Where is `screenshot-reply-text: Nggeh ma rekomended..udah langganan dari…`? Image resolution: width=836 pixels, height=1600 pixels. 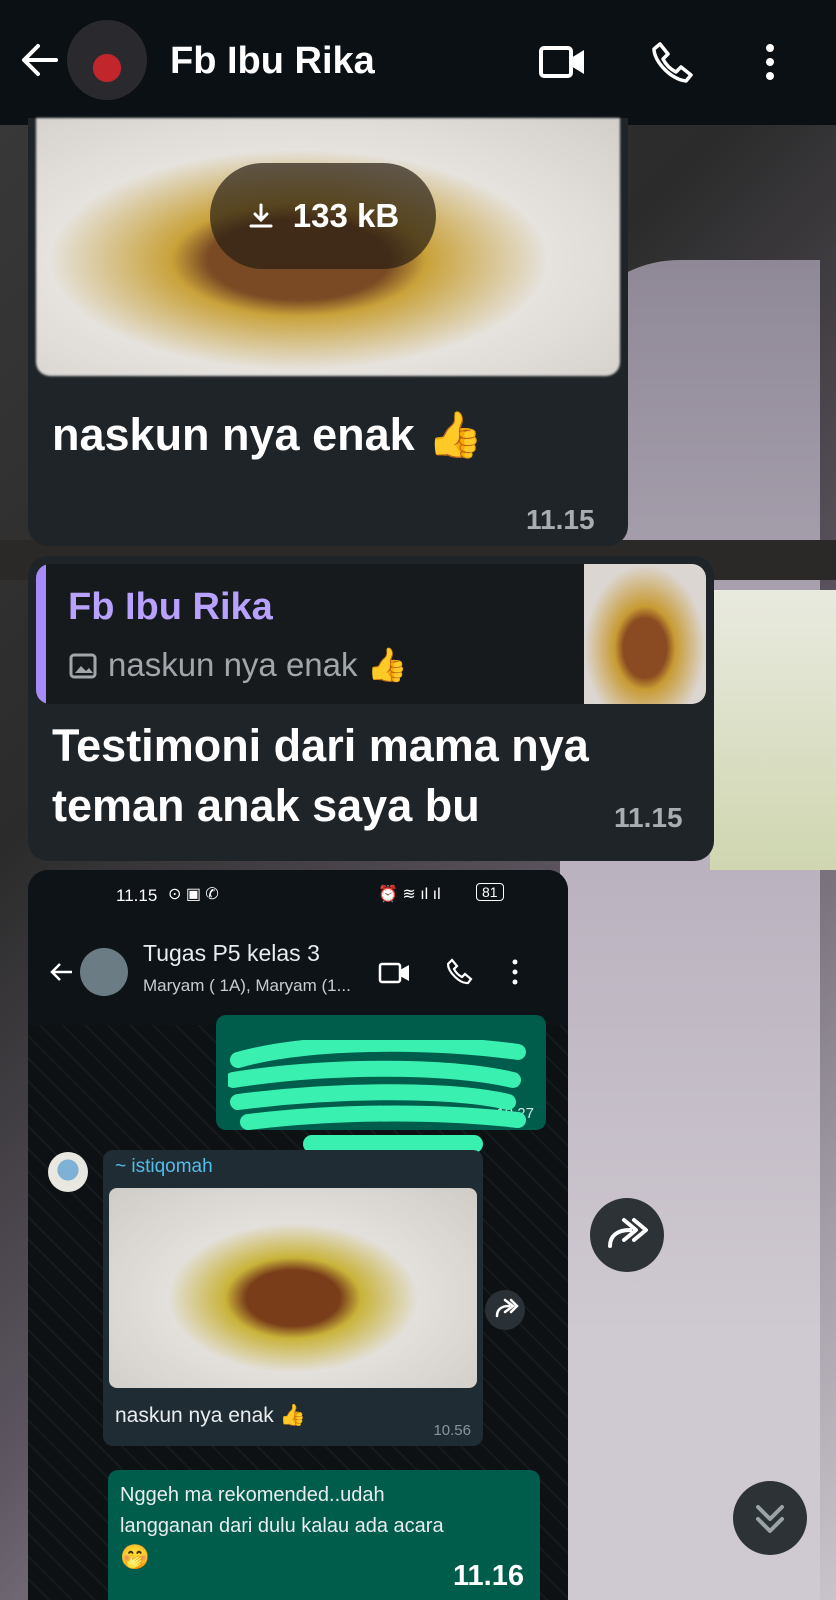
screenshot-reply-text: Nggeh ma rekomended..udah langganan dari… is located at coordinates (282, 1526).